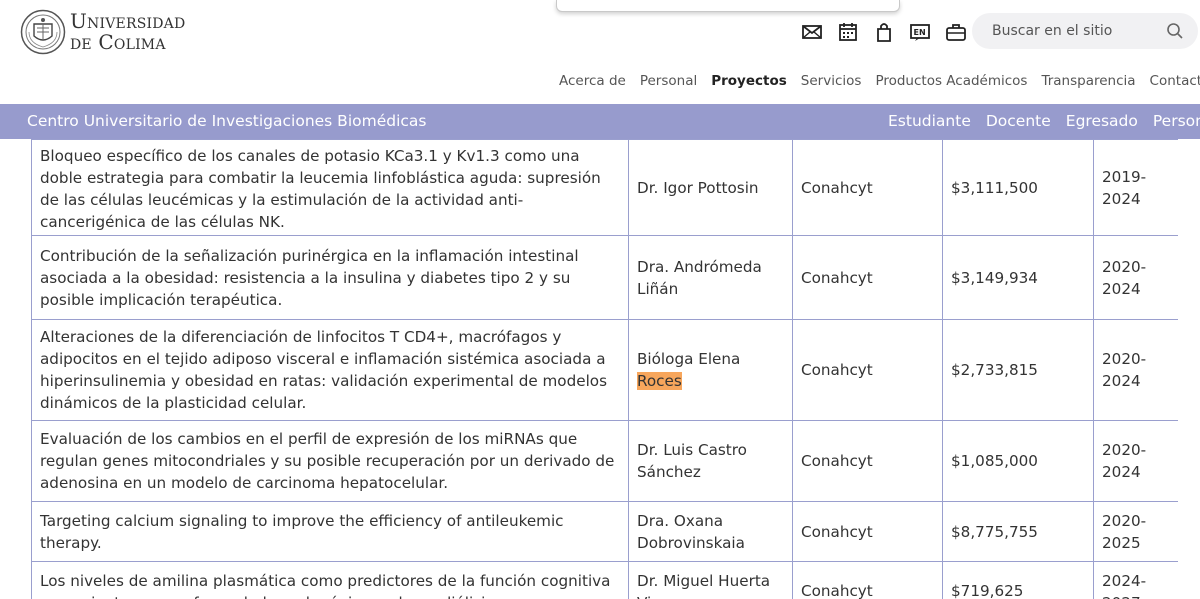 The height and width of the screenshot is (599, 1200). What do you see at coordinates (812, 32) in the screenshot?
I see `mail-icon` at bounding box center [812, 32].